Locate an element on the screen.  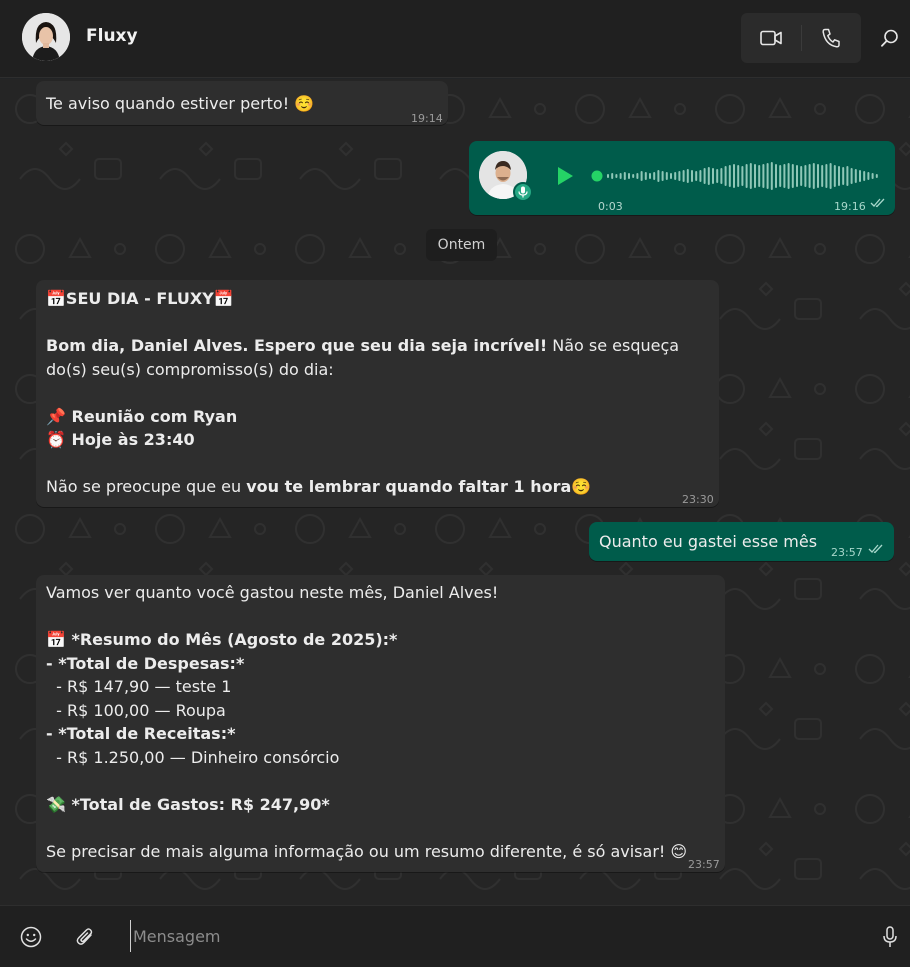
play-icon is located at coordinates (565, 176).